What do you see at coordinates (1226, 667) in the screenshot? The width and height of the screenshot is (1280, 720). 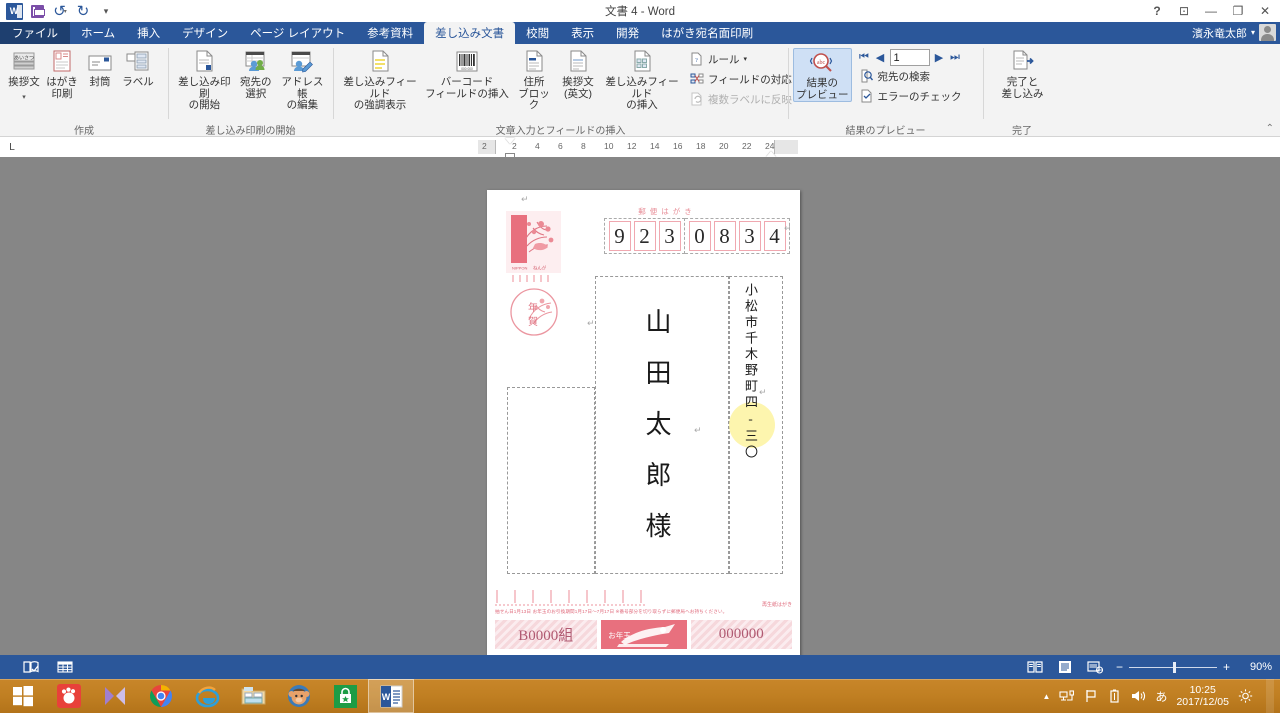 I see `zoom-in-button: +` at bounding box center [1226, 667].